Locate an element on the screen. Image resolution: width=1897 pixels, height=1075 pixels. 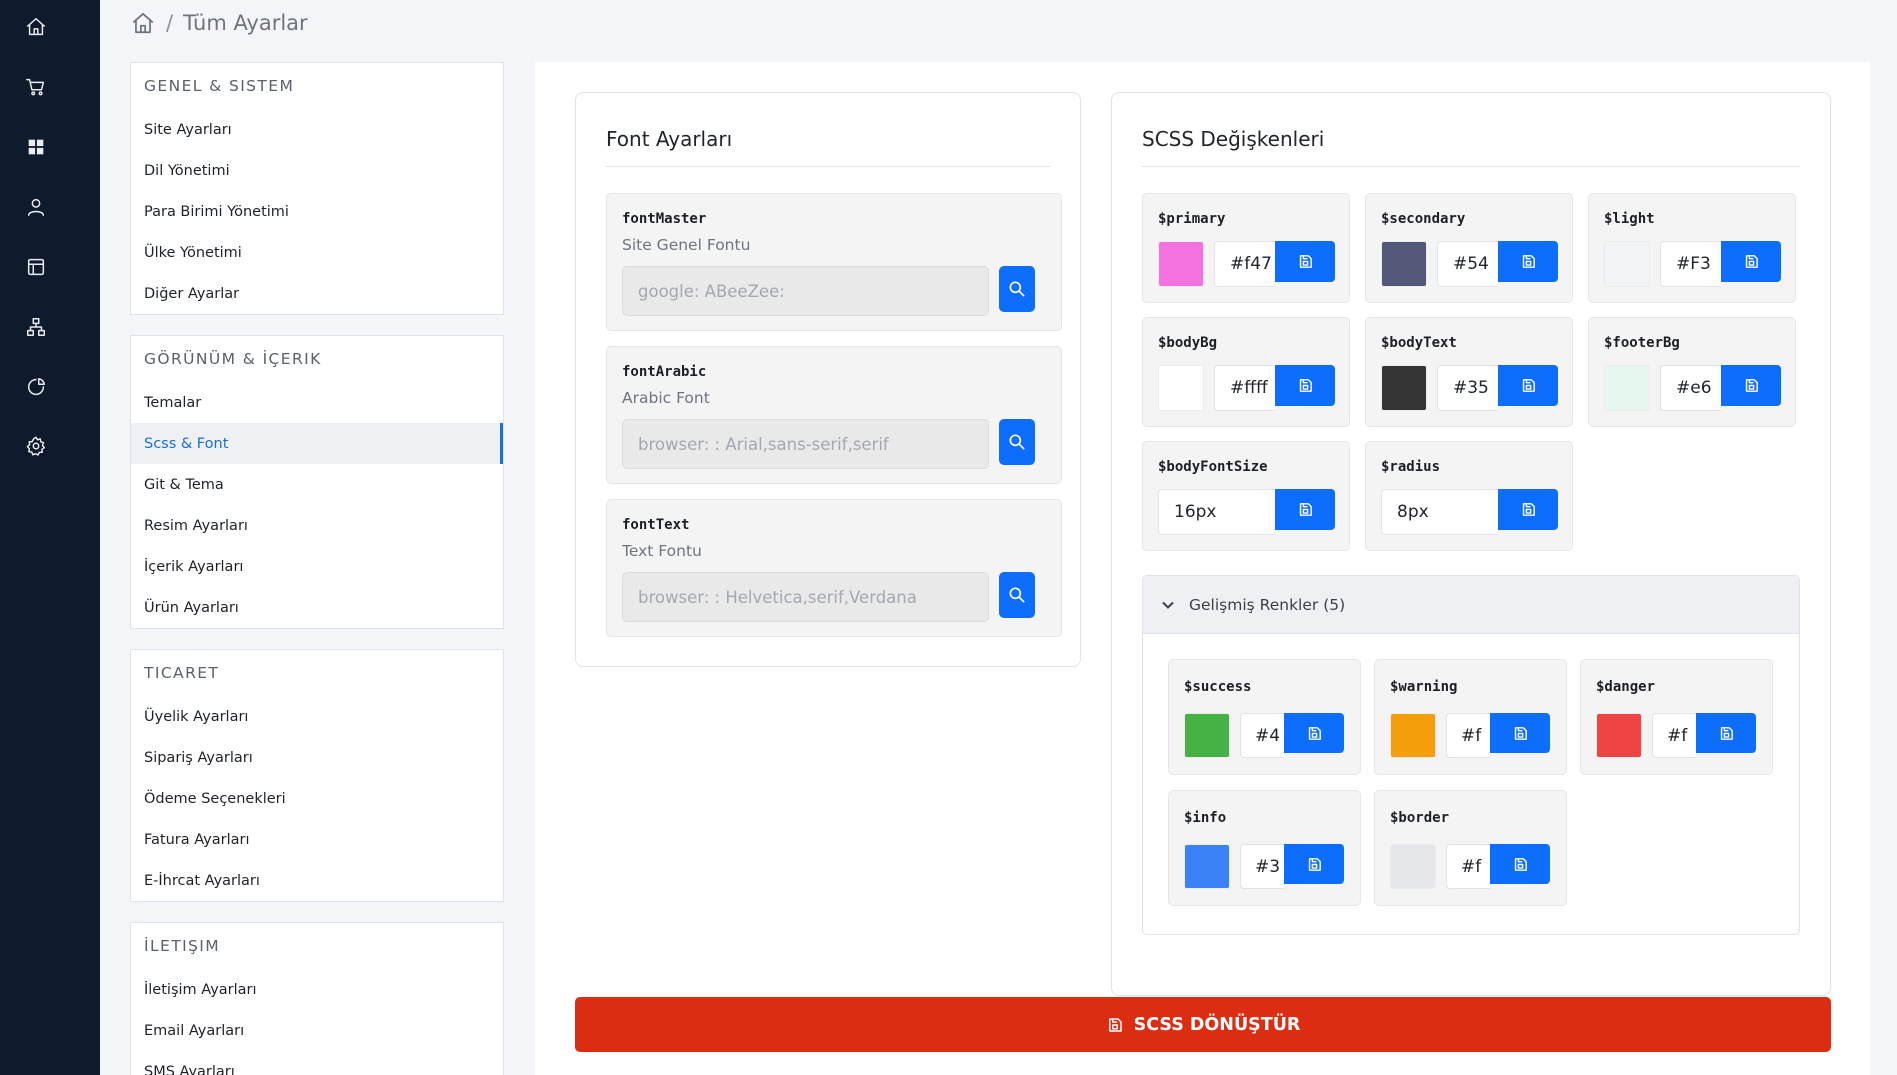
scss-variables-title: SCSS Değişkenleri is located at coordinates (1233, 139).